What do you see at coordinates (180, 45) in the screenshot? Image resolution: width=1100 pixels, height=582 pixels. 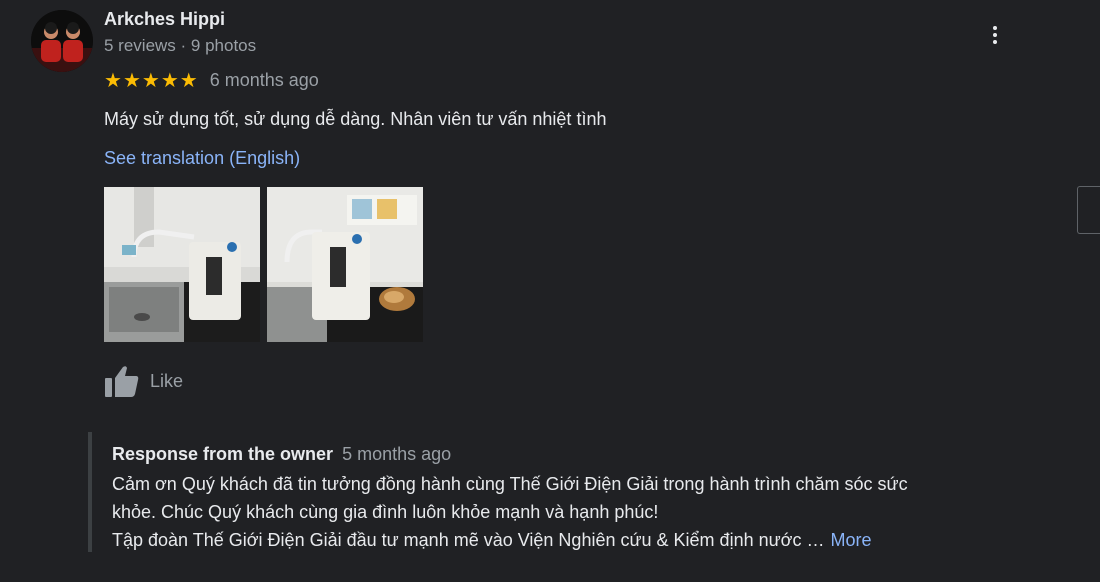 I see `reviewer-meta: 5 reviews · 9 photos` at bounding box center [180, 45].